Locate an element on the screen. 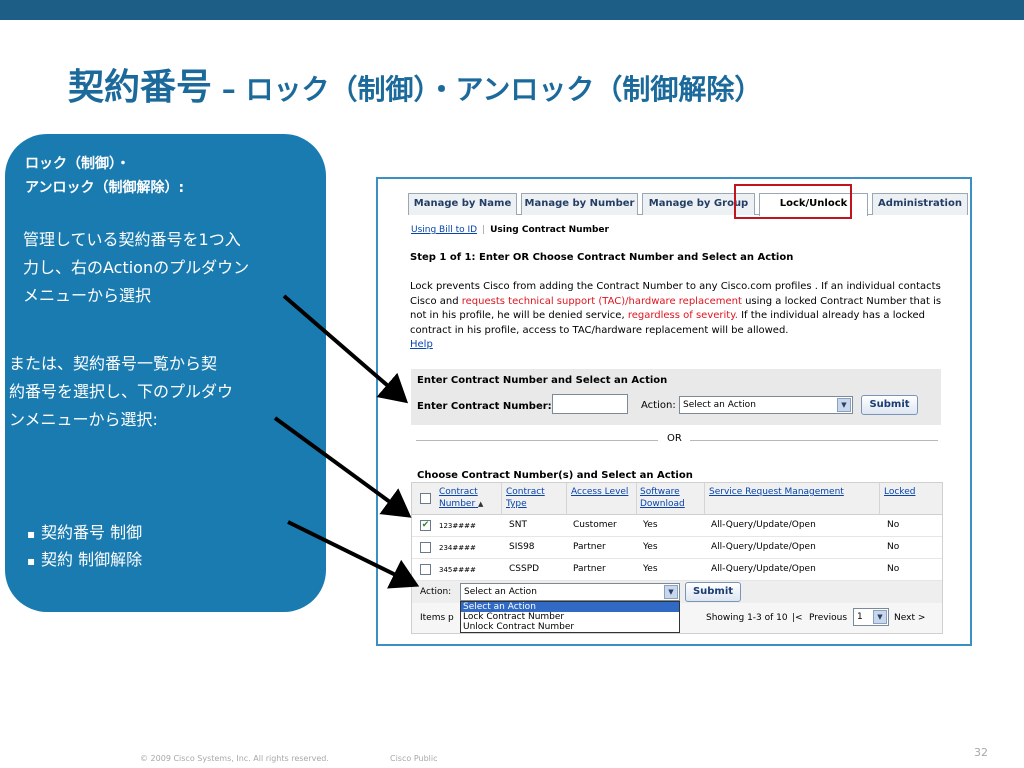  cell-contract-type: SIS98 is located at coordinates (522, 547).